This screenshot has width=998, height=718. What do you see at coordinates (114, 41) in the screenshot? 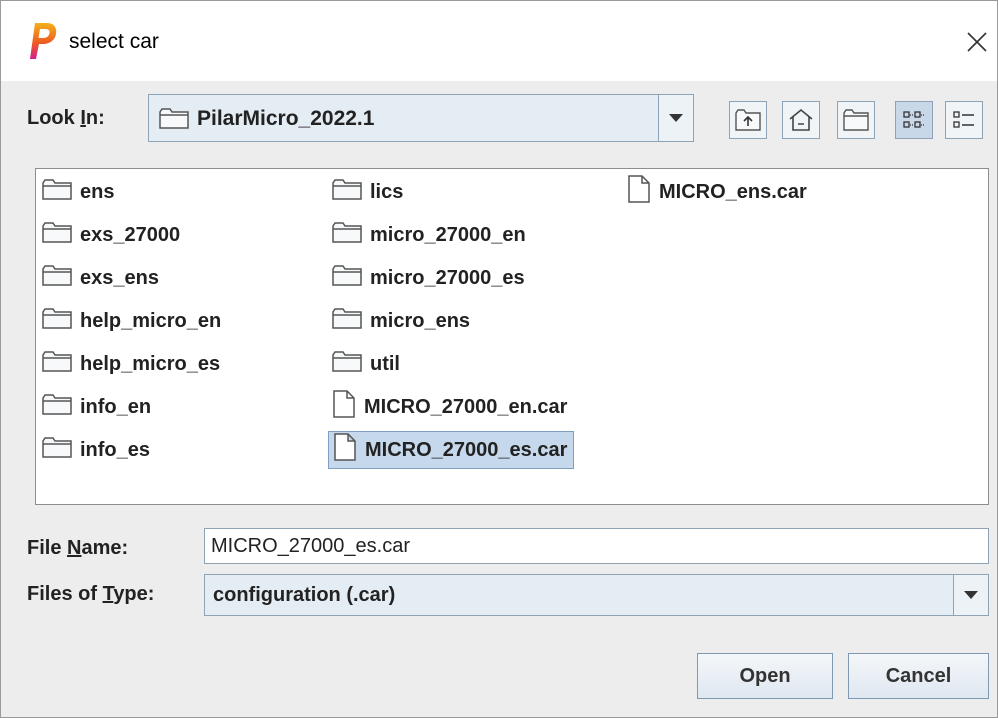
I see `window-title: select car` at bounding box center [114, 41].